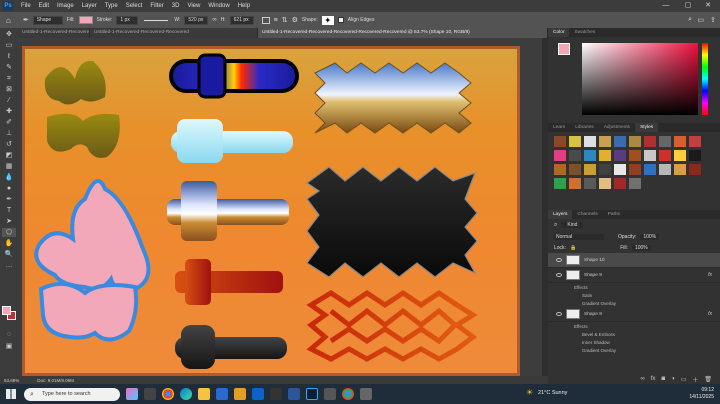 Image resolution: width=720 pixels, height=404 pixels. I want to click on hand-tool-icon: ✋, so click(9, 243).